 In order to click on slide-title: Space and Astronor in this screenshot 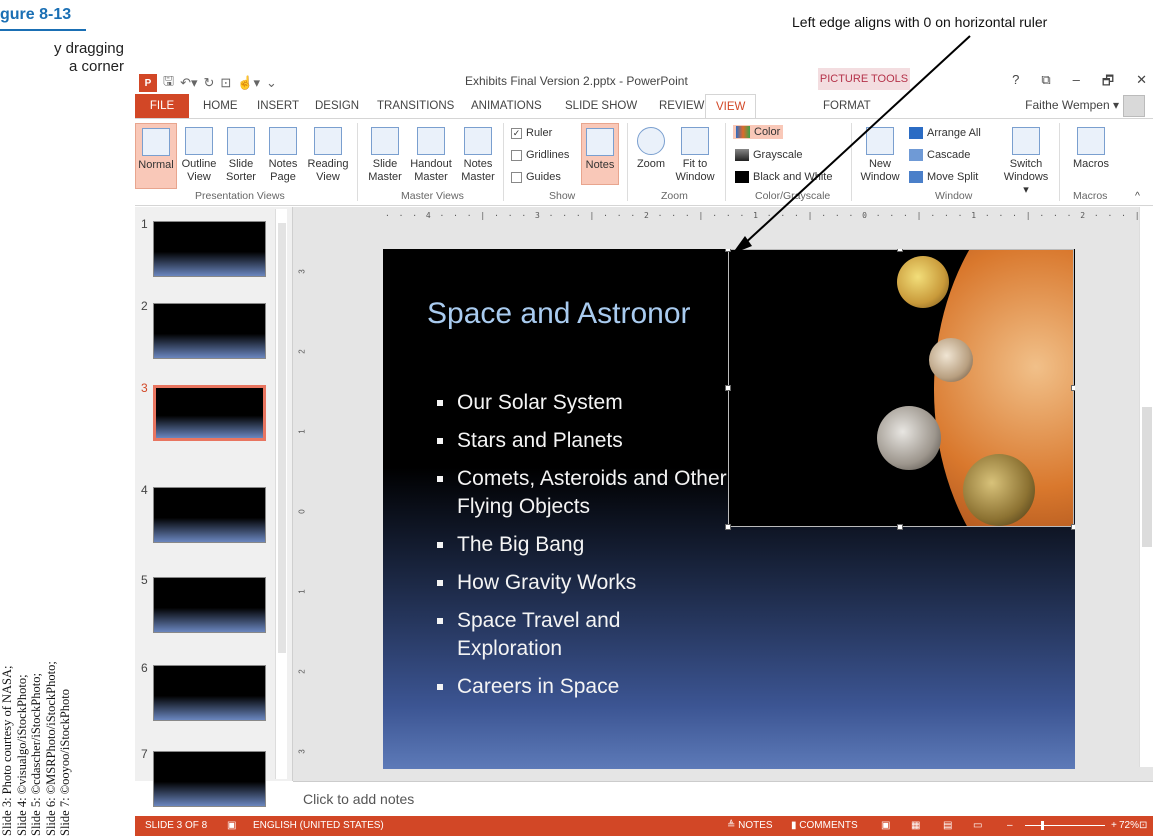, I will do `click(559, 314)`.